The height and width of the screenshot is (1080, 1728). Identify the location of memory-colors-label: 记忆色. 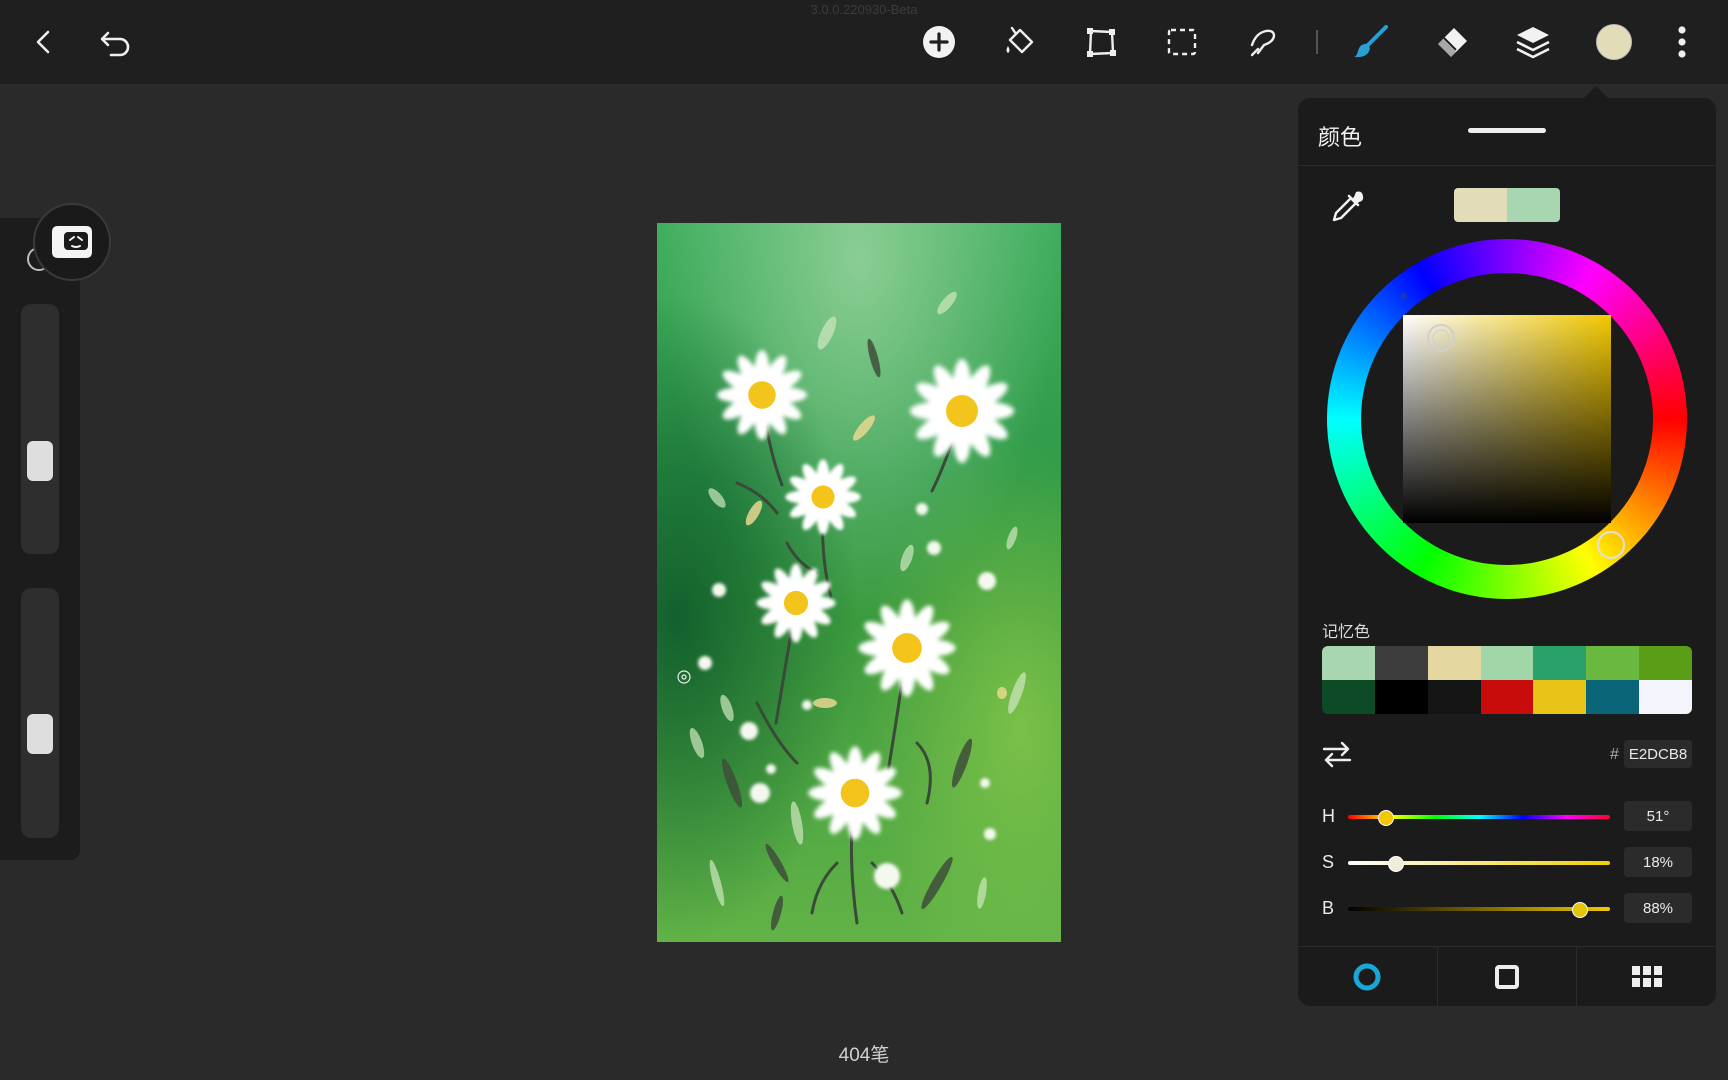
(1346, 632).